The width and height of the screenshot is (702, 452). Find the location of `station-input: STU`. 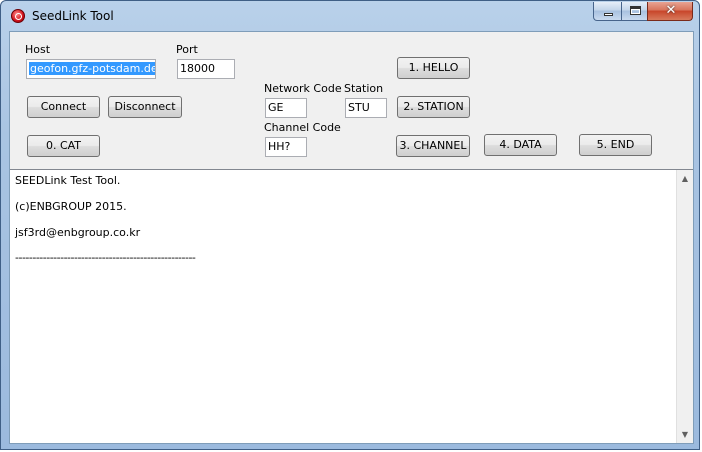

station-input: STU is located at coordinates (366, 108).